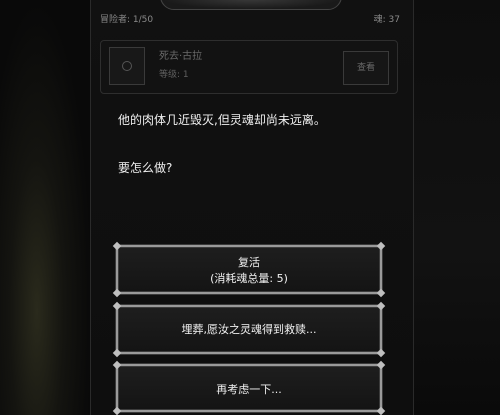 The image size is (500, 415). What do you see at coordinates (249, 278) in the screenshot?
I see `revive-cost: (消耗魂总量: 5)` at bounding box center [249, 278].